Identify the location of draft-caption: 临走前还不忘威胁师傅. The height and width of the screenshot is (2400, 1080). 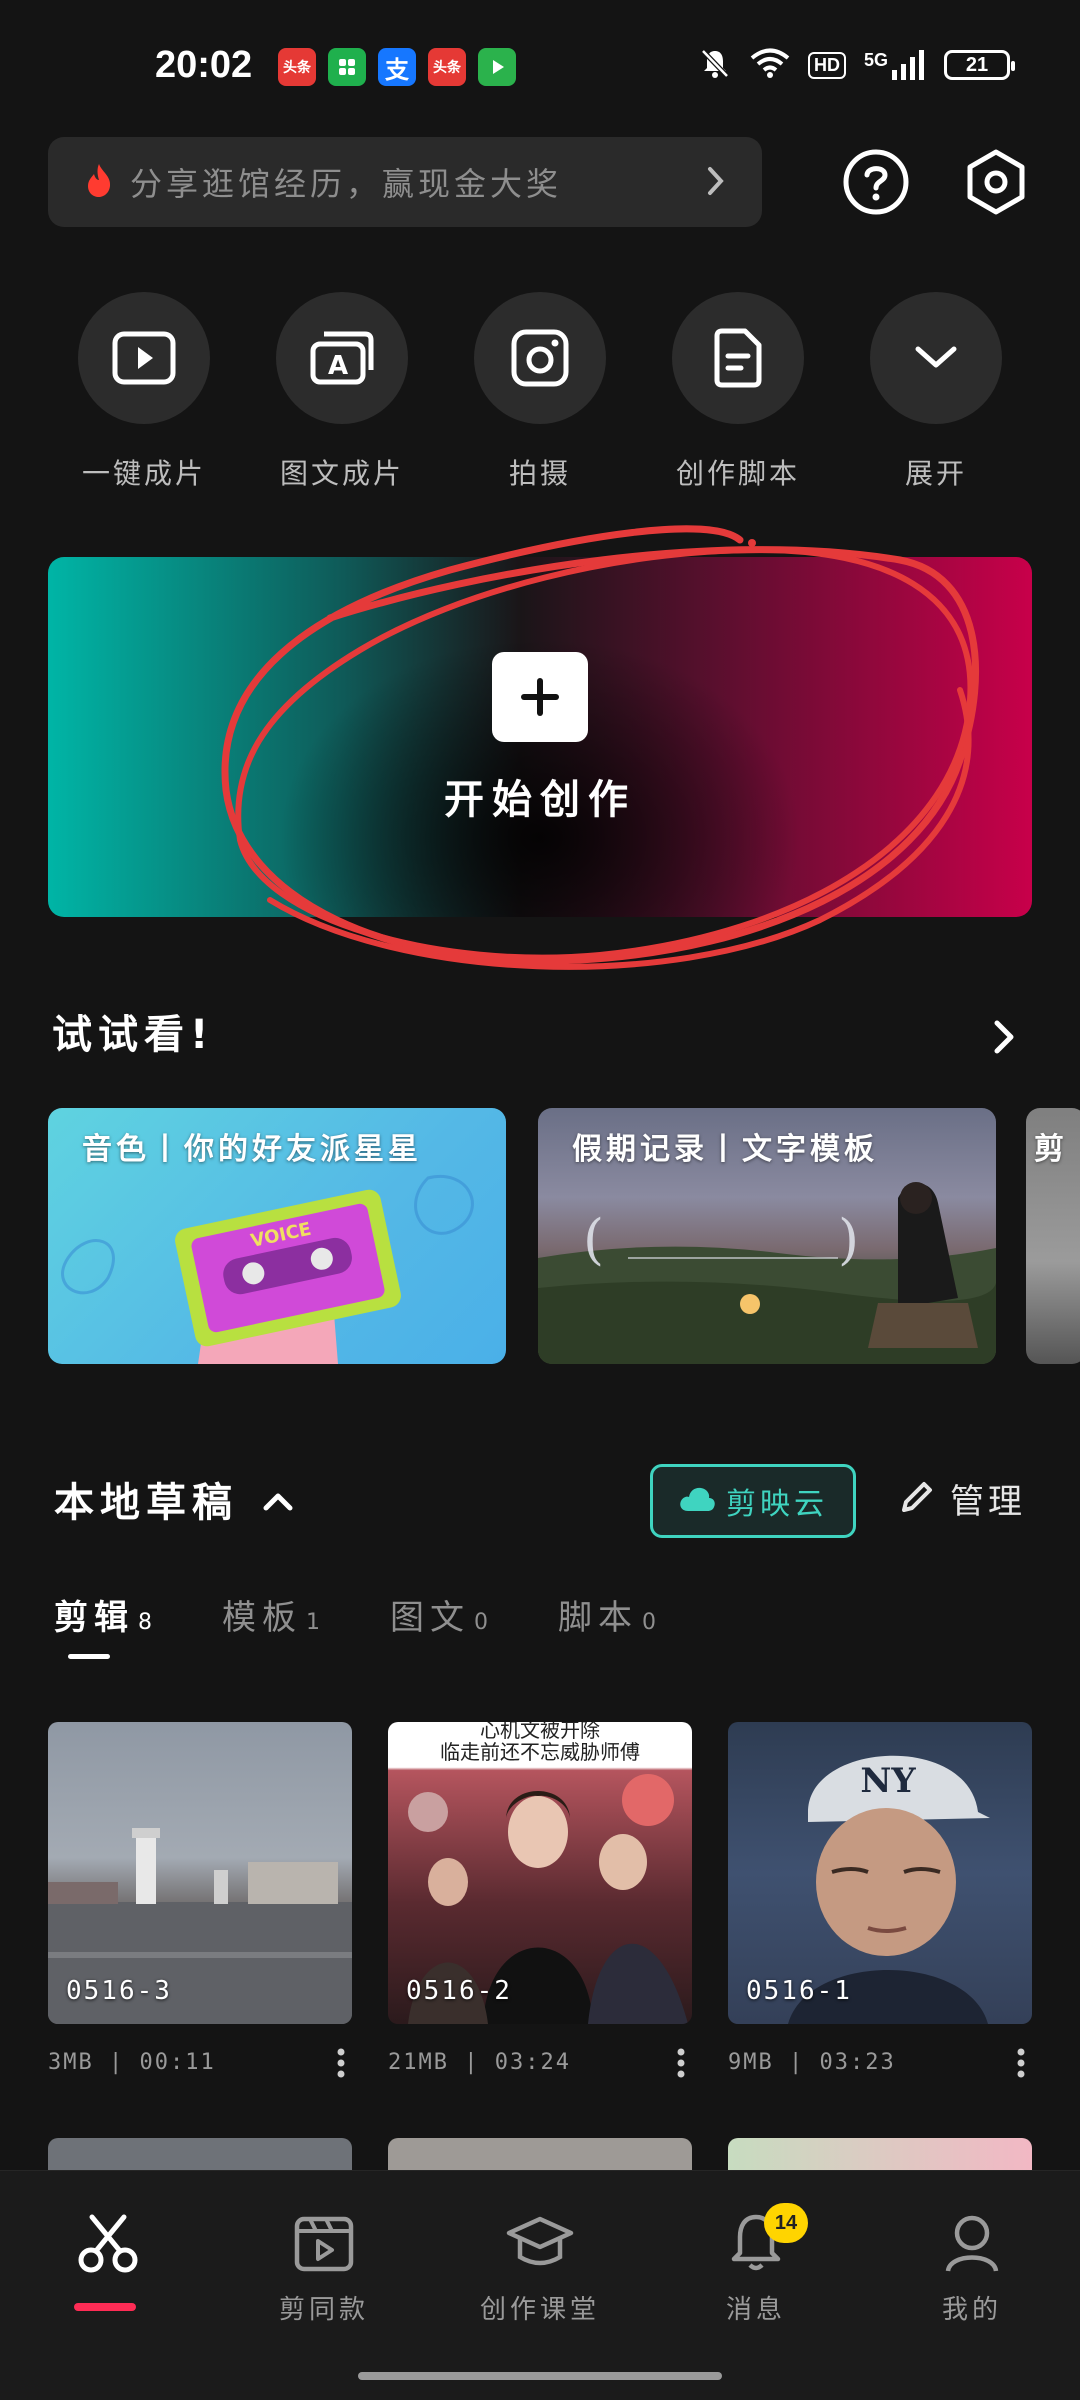
(540, 1752).